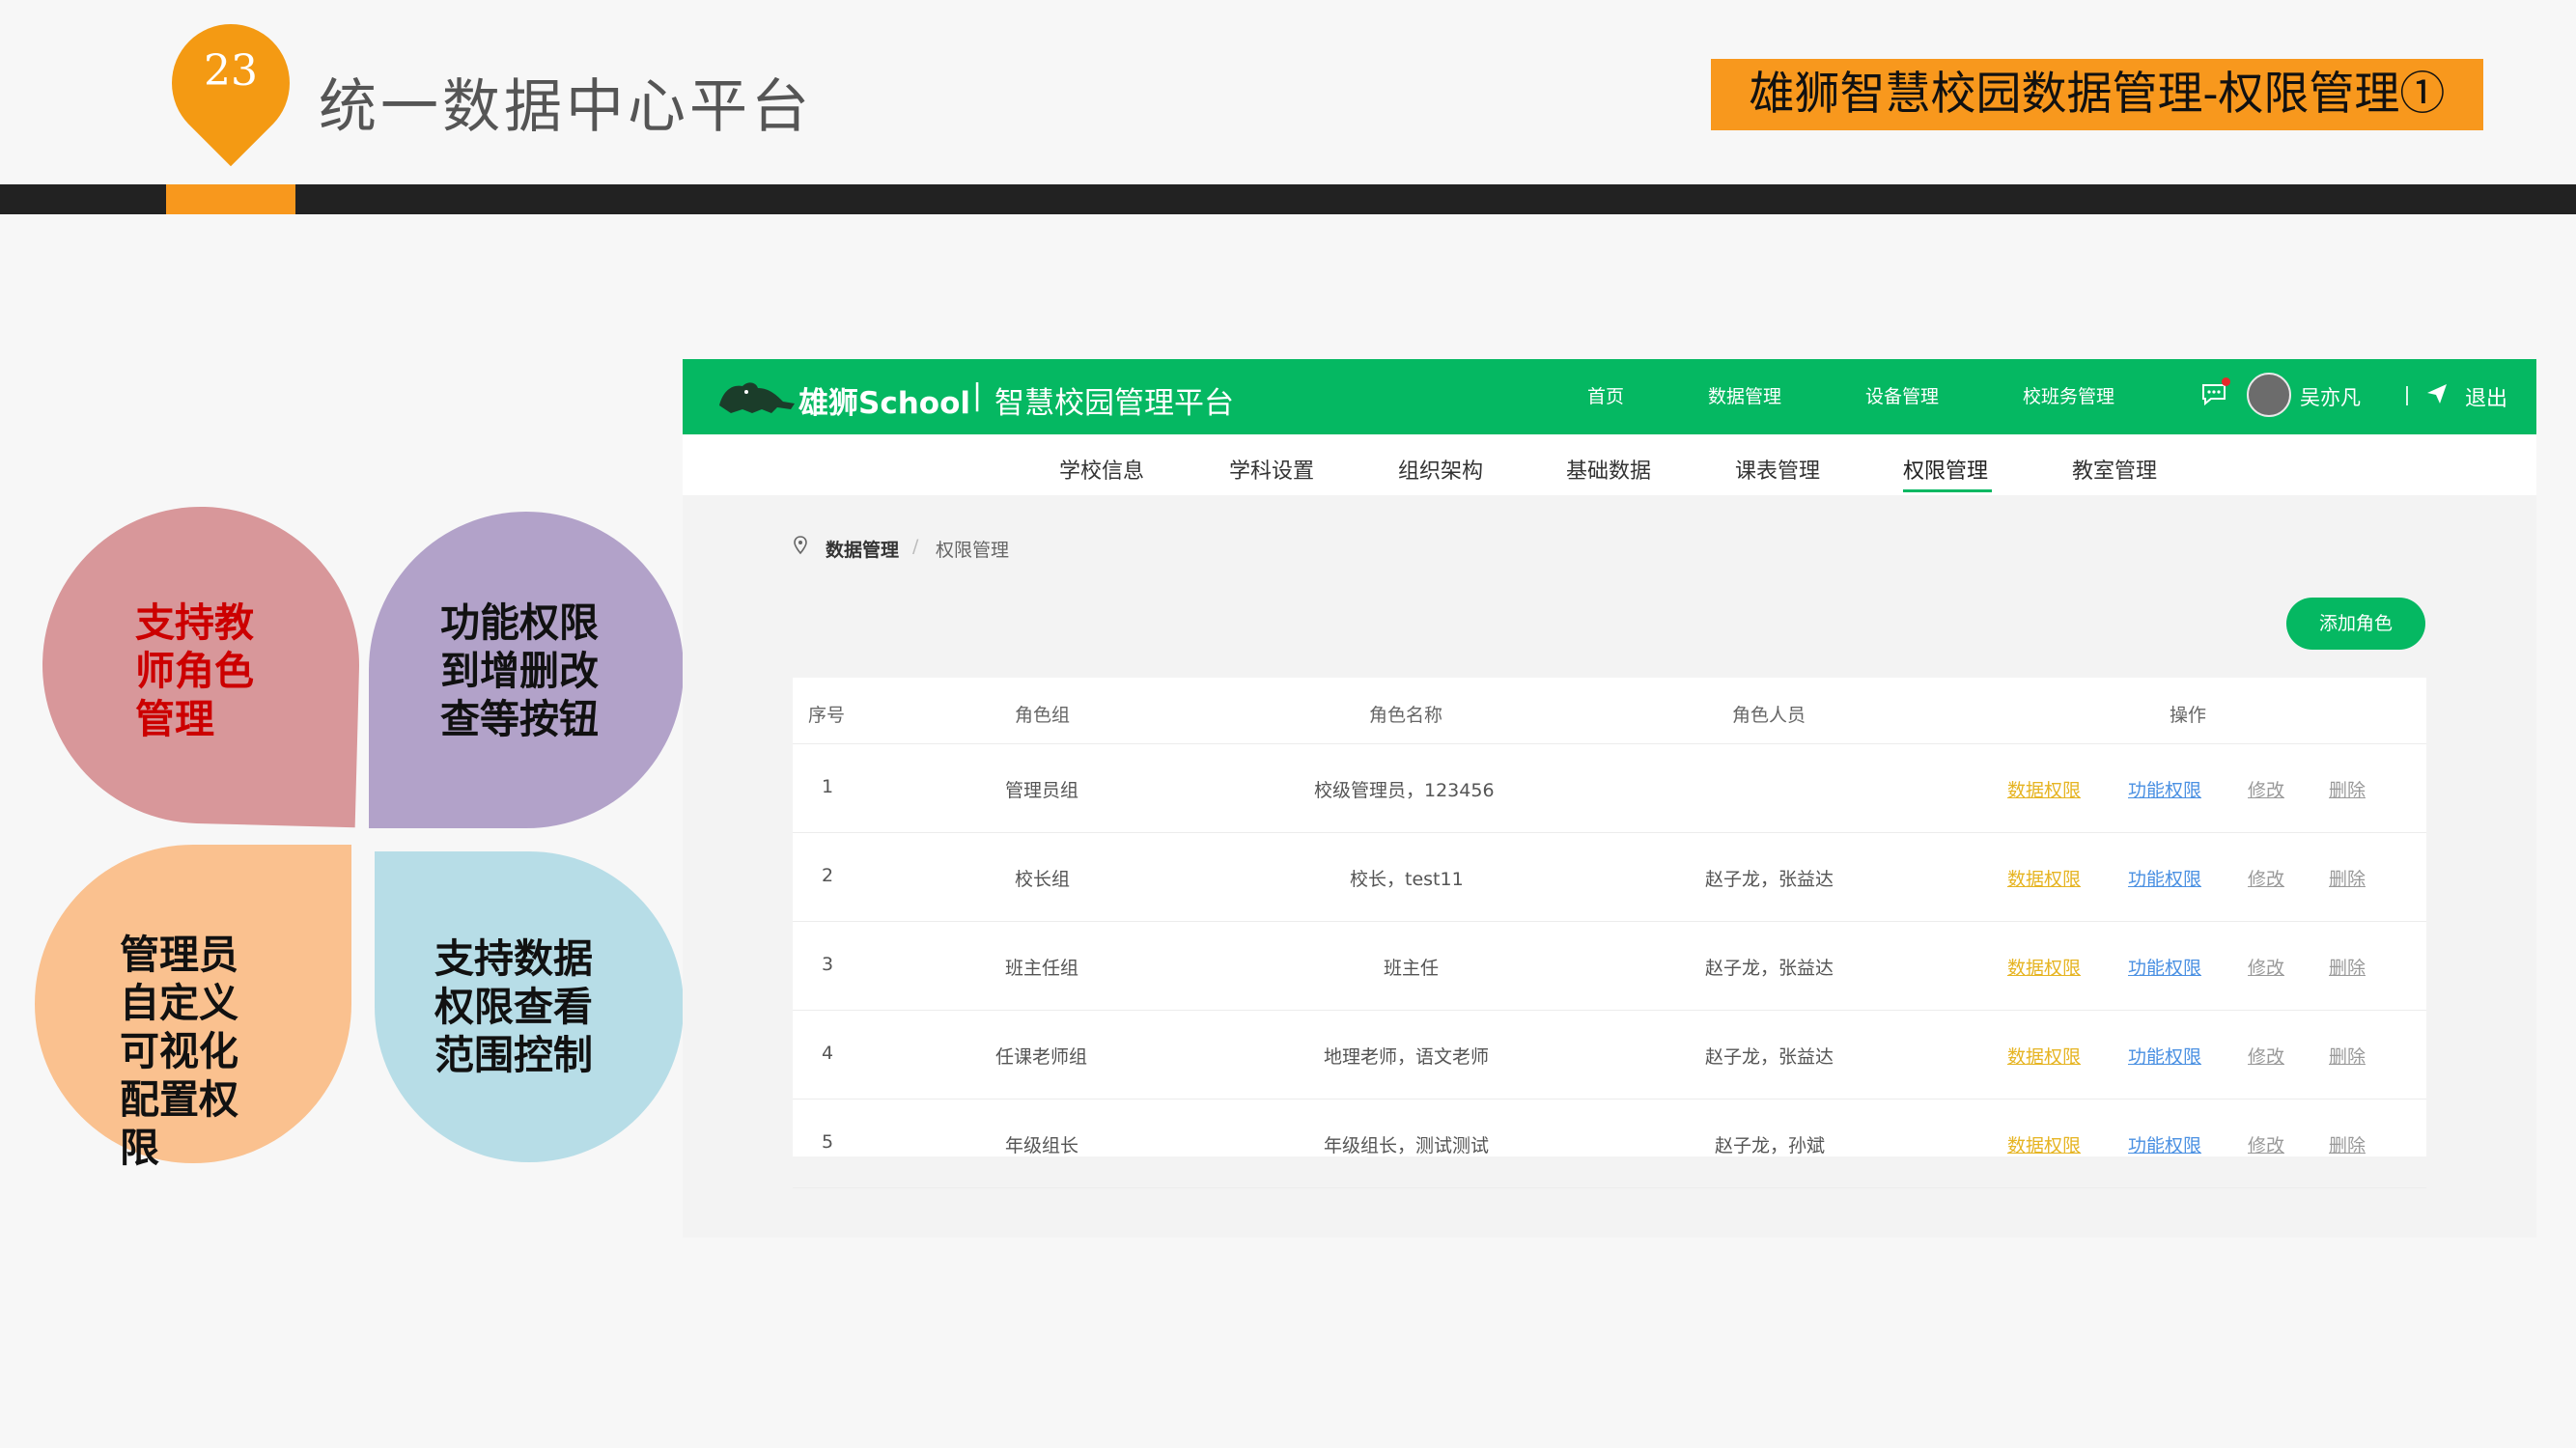  I want to click on send-icon, so click(2437, 393).